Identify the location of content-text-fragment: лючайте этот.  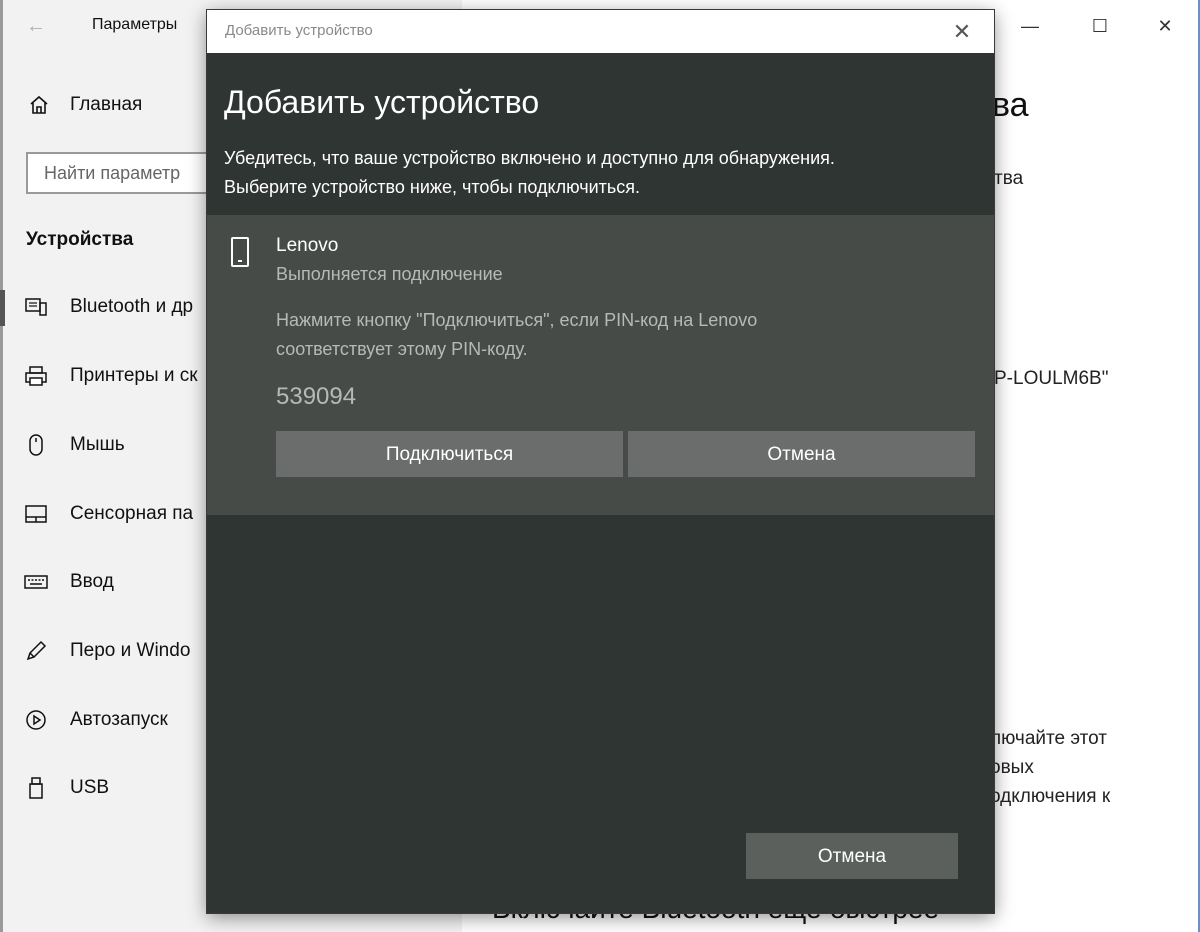
(1048, 738).